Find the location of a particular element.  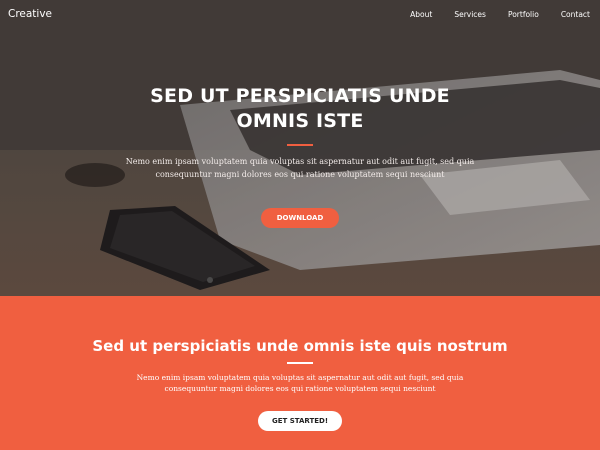

section-divider is located at coordinates (300, 363).